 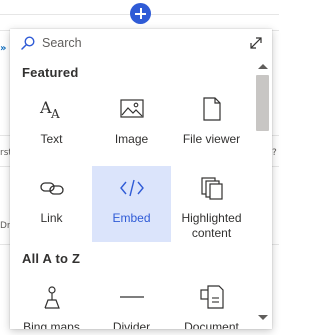 What do you see at coordinates (131, 324) in the screenshot?
I see `tile-label: Divider` at bounding box center [131, 324].